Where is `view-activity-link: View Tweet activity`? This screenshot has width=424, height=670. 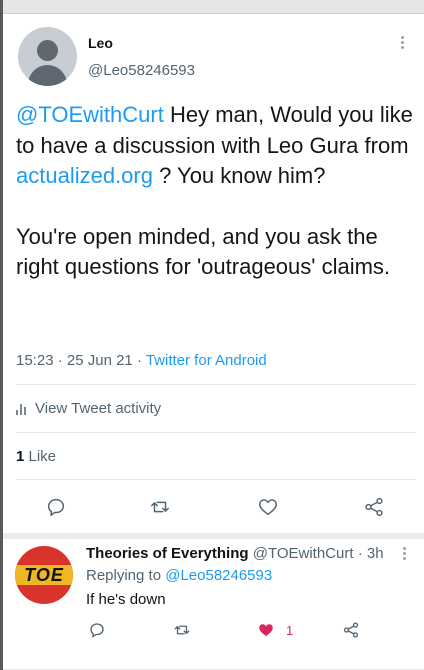
view-activity-link: View Tweet activity is located at coordinates (88, 408).